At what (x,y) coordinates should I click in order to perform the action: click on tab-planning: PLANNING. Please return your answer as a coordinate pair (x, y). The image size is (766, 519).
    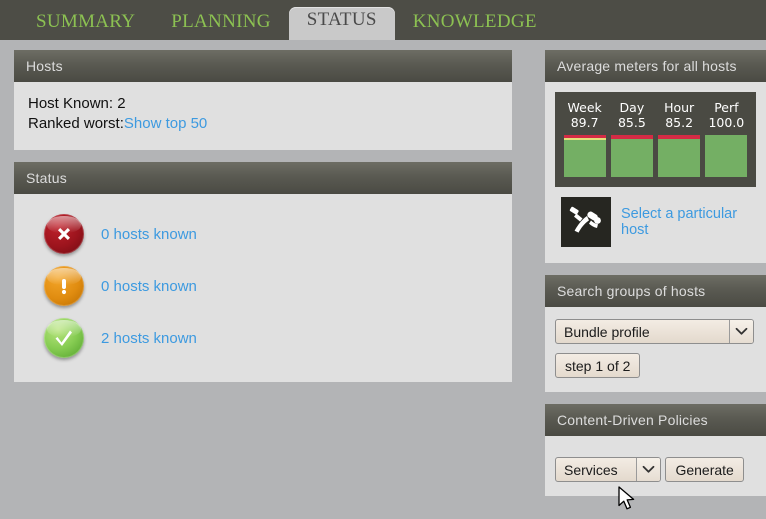
    Looking at the image, I should click on (221, 24).